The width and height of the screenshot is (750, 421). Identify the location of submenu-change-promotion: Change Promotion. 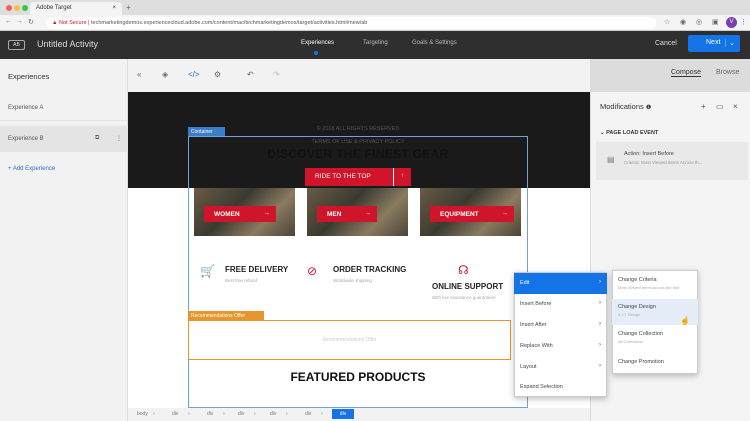
(655, 367).